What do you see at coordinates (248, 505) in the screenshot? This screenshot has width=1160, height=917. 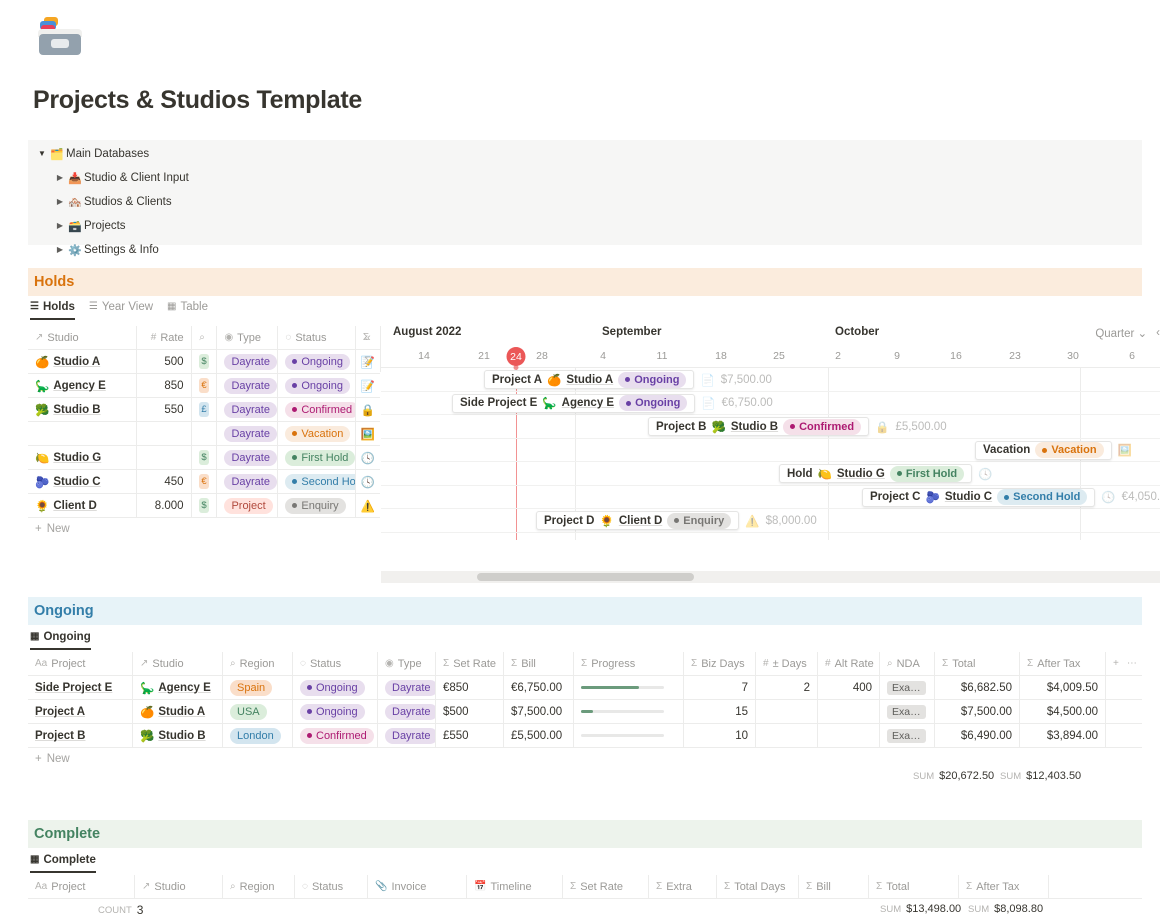 I see `cell-type: Project` at bounding box center [248, 505].